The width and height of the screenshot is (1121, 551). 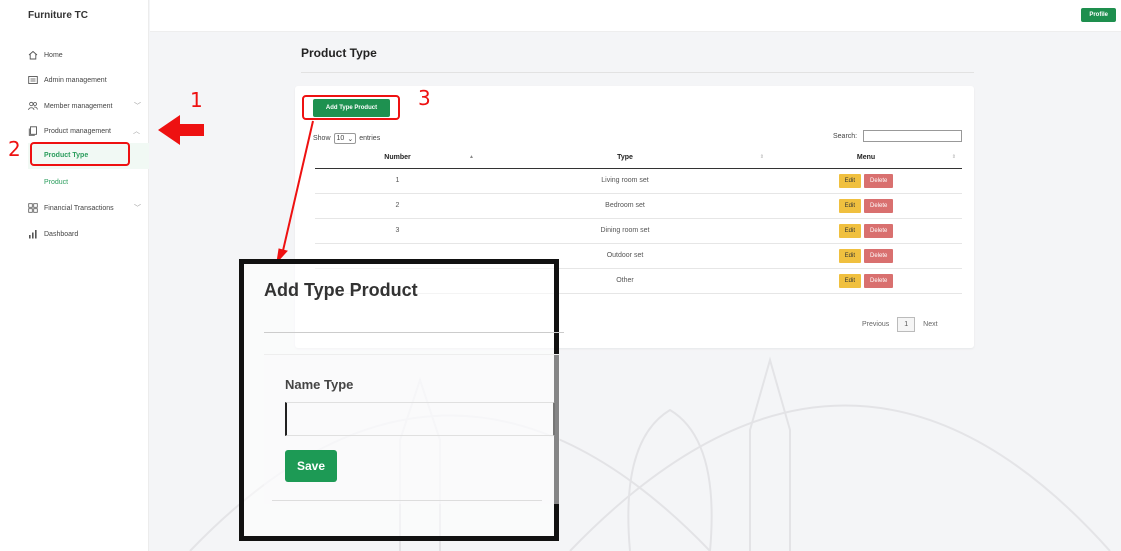 I want to click on left-arrow-icon, so click(x=181, y=130).